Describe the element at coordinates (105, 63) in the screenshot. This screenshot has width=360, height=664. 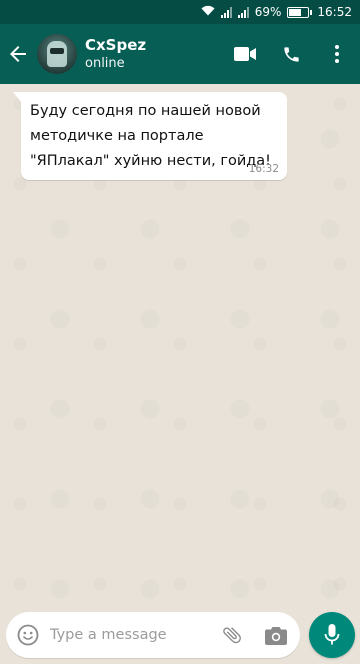
I see `contact-status: online` at that location.